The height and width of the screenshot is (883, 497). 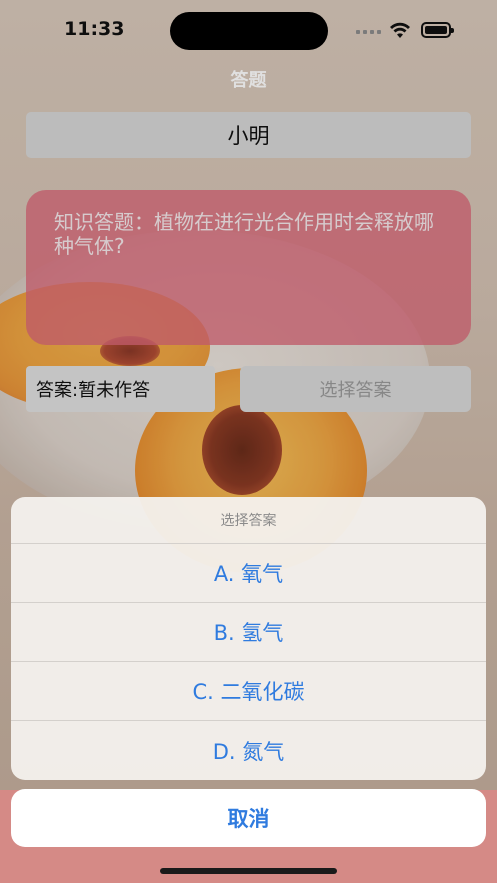 What do you see at coordinates (248, 818) in the screenshot?
I see `cancel-button: 取消` at bounding box center [248, 818].